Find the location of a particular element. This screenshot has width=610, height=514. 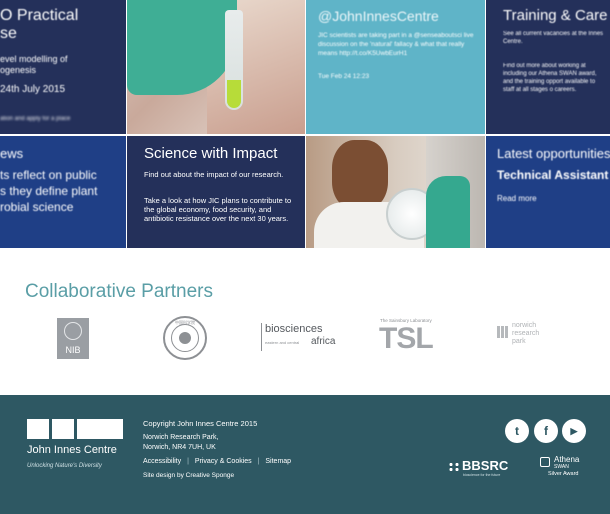

tweet-timestamp: Tue Feb 24 12:23 is located at coordinates (344, 76).